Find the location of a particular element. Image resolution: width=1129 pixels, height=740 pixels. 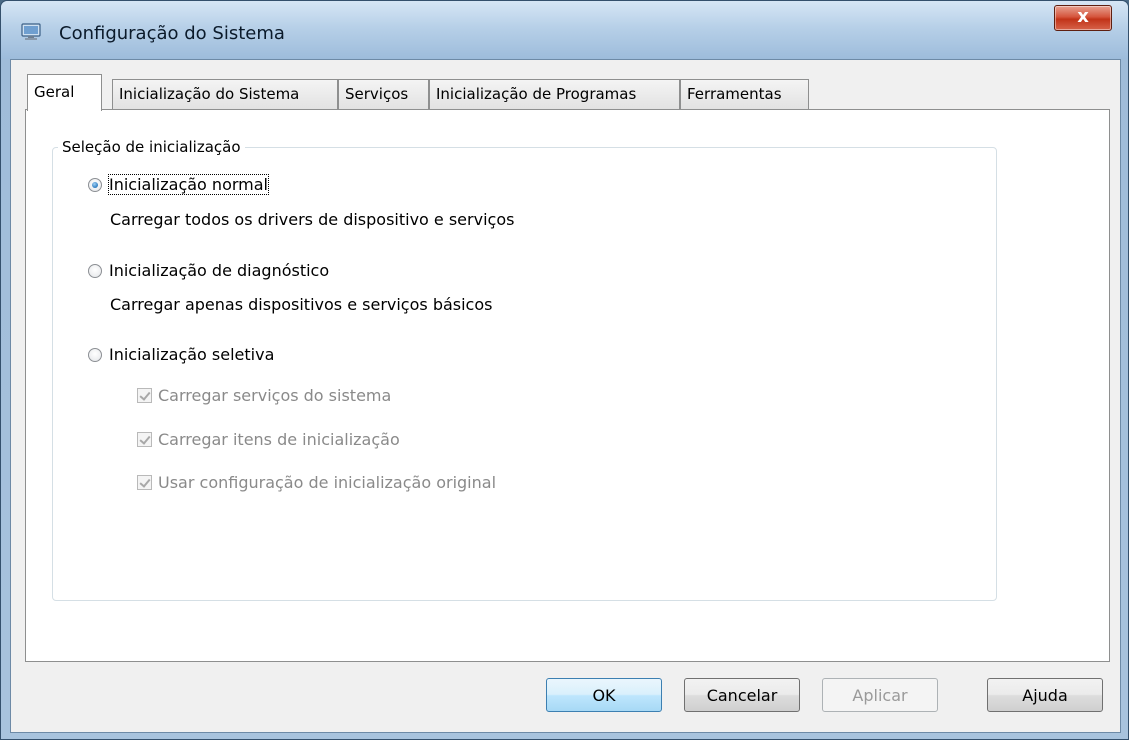

radio-label: Inicialização de diagnóstico is located at coordinates (219, 270).